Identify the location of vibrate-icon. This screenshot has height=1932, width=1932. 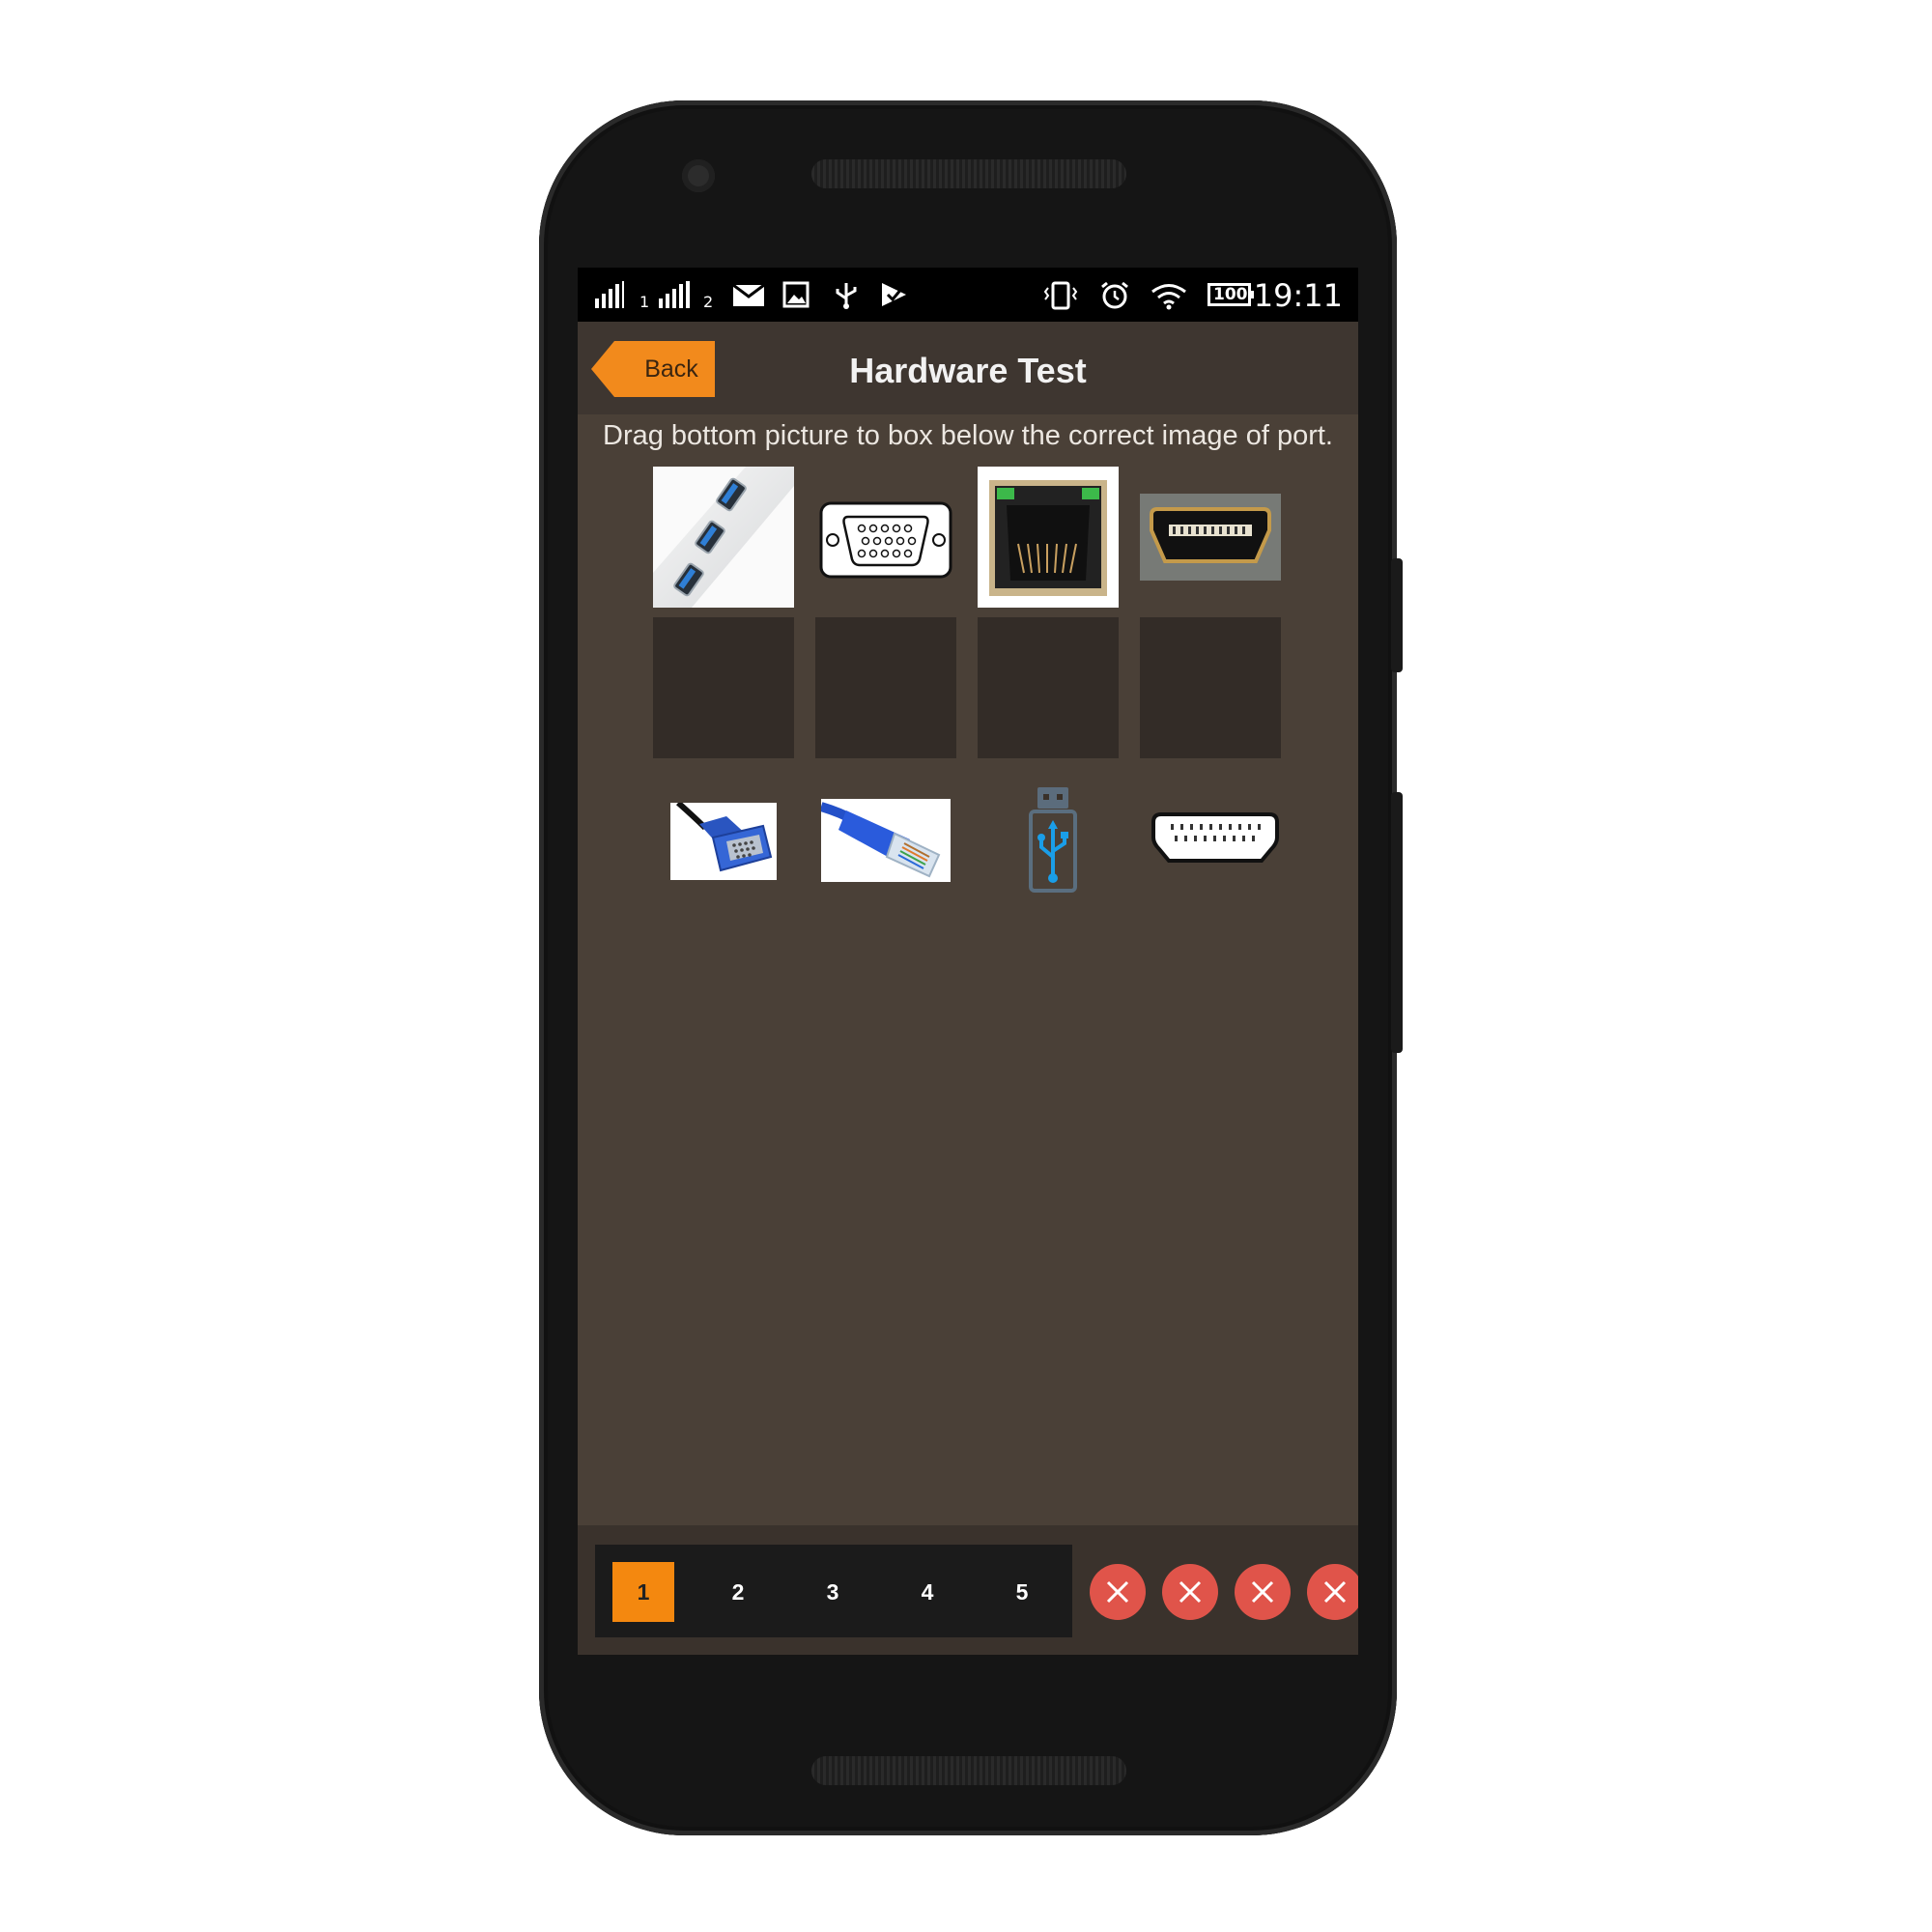
(1060, 295).